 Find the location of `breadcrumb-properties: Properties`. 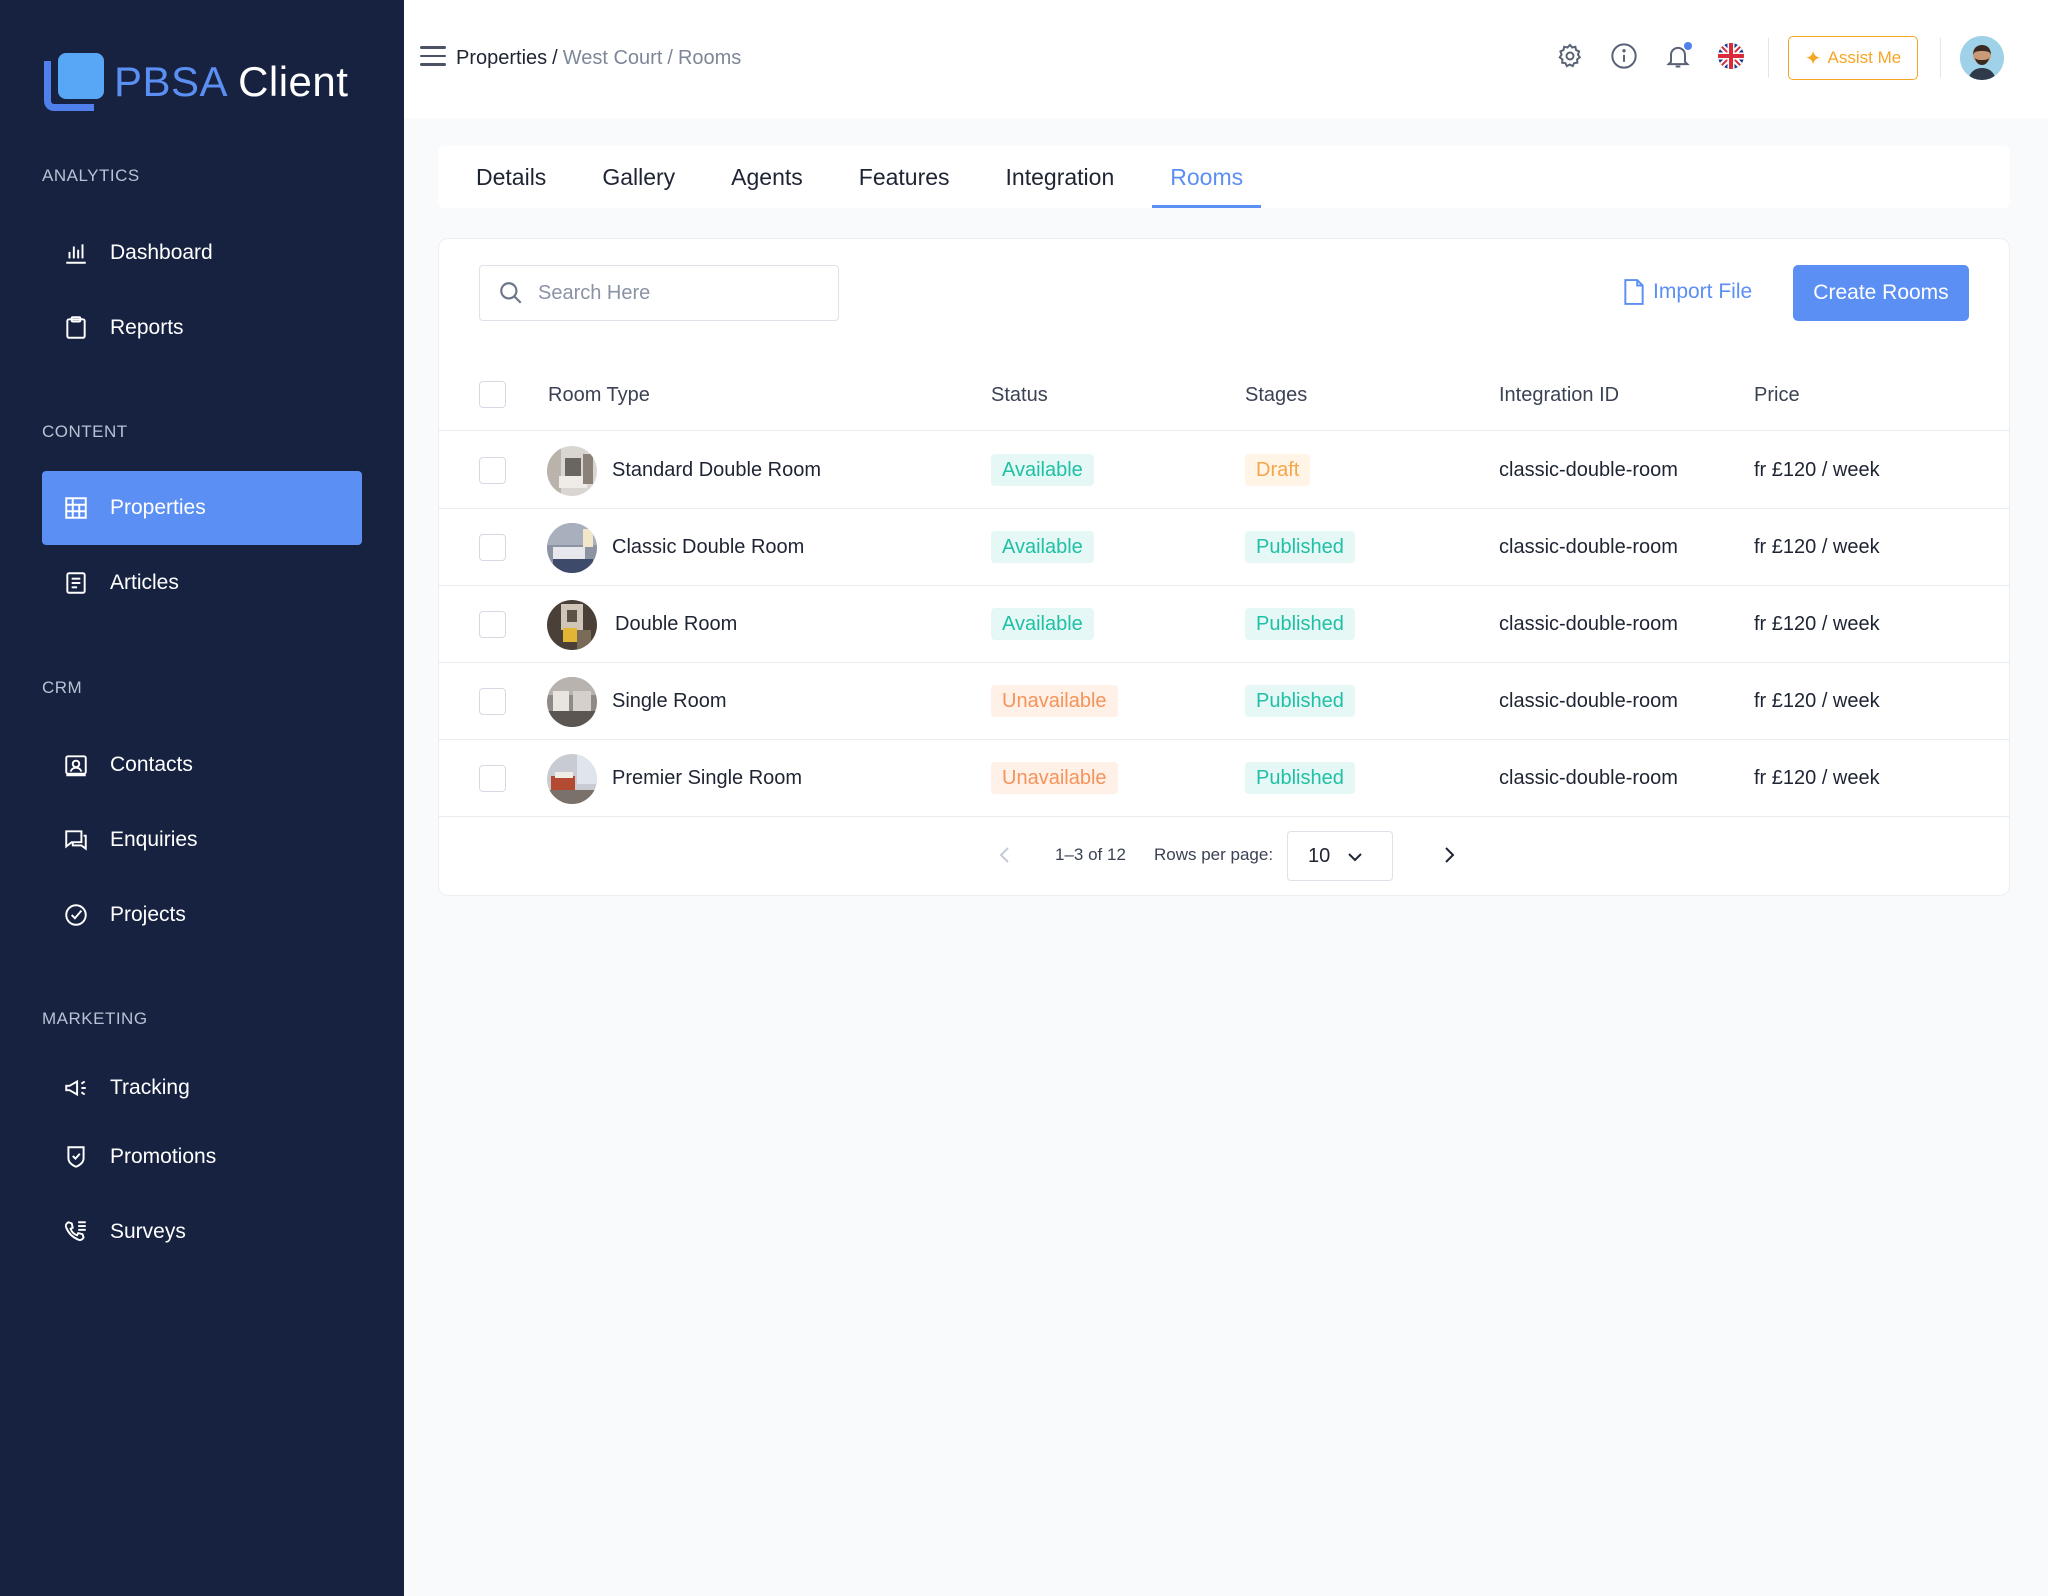

breadcrumb-properties: Properties is located at coordinates (501, 58).